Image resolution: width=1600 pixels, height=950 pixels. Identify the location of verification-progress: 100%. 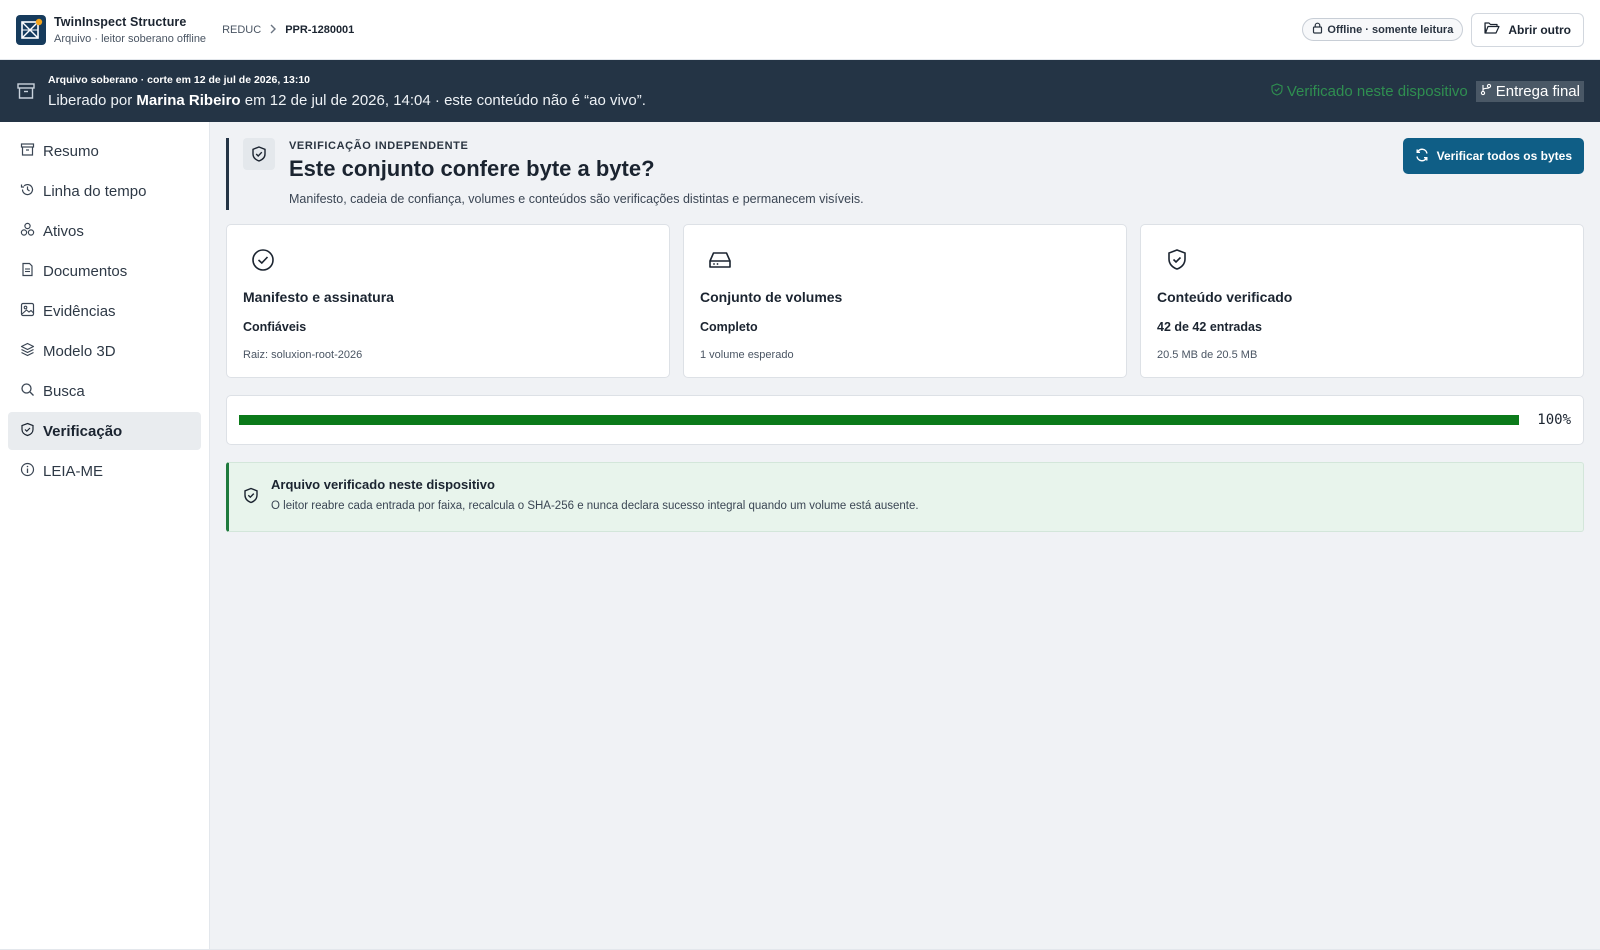
(905, 420).